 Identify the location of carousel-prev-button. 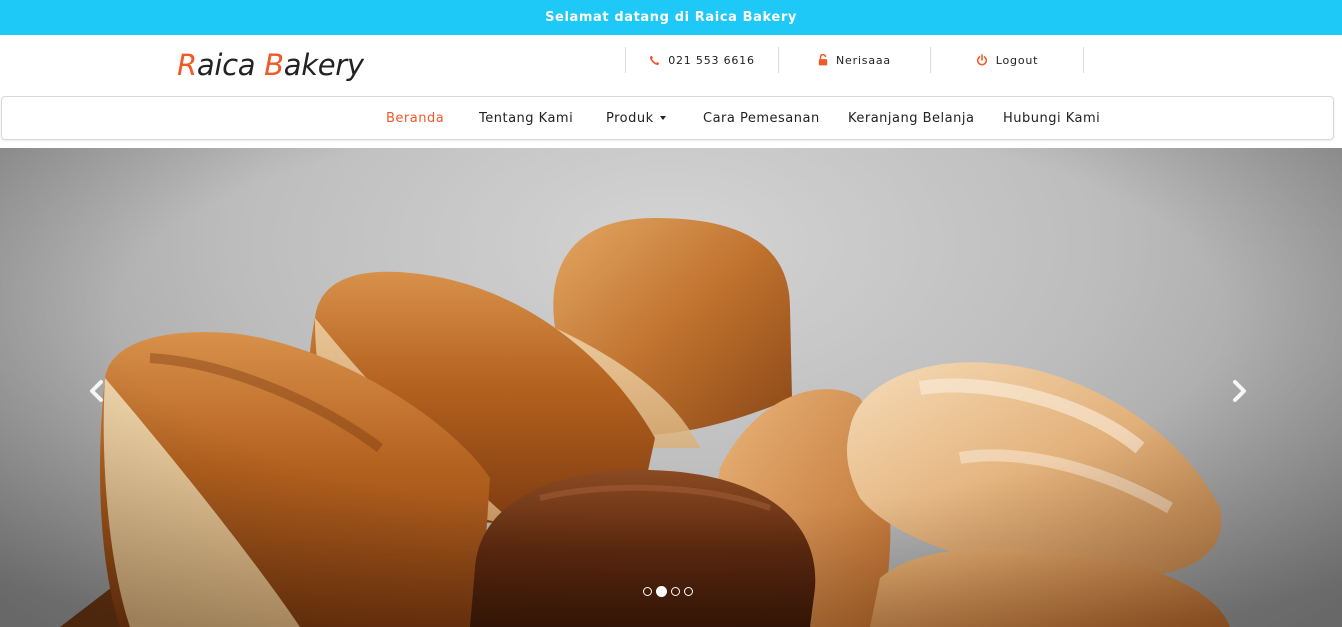
(97, 391).